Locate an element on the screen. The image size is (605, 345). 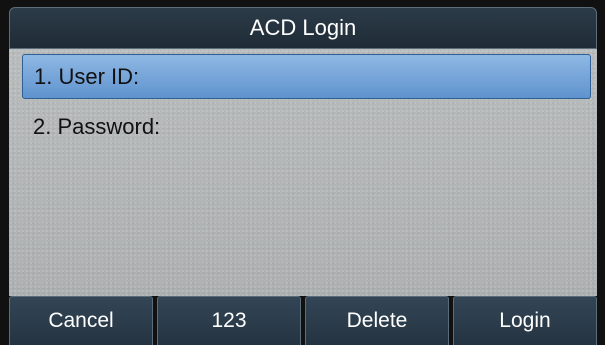
screen-title: ACD Login is located at coordinates (303, 27).